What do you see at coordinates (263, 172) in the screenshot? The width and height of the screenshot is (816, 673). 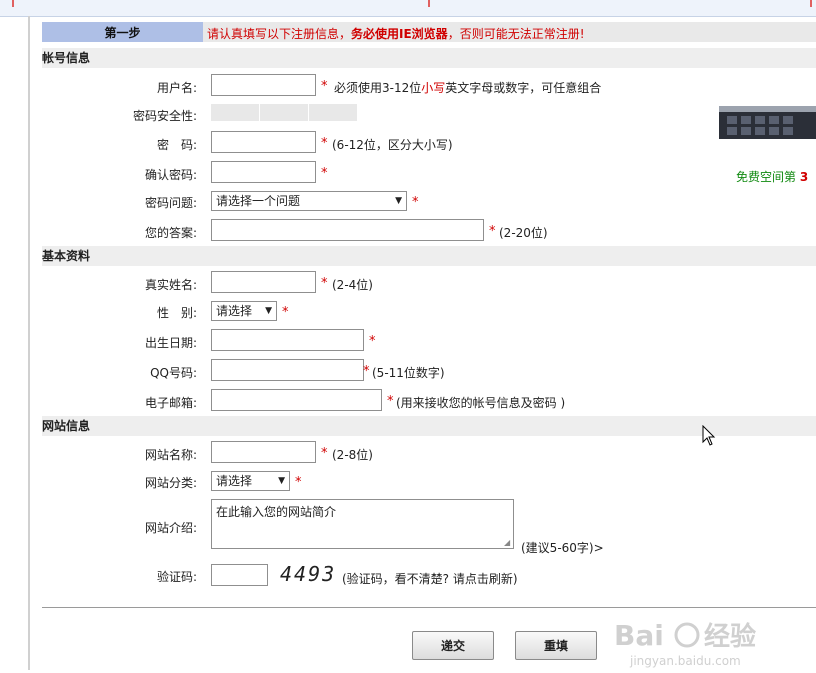 I see `confirm-password-input` at bounding box center [263, 172].